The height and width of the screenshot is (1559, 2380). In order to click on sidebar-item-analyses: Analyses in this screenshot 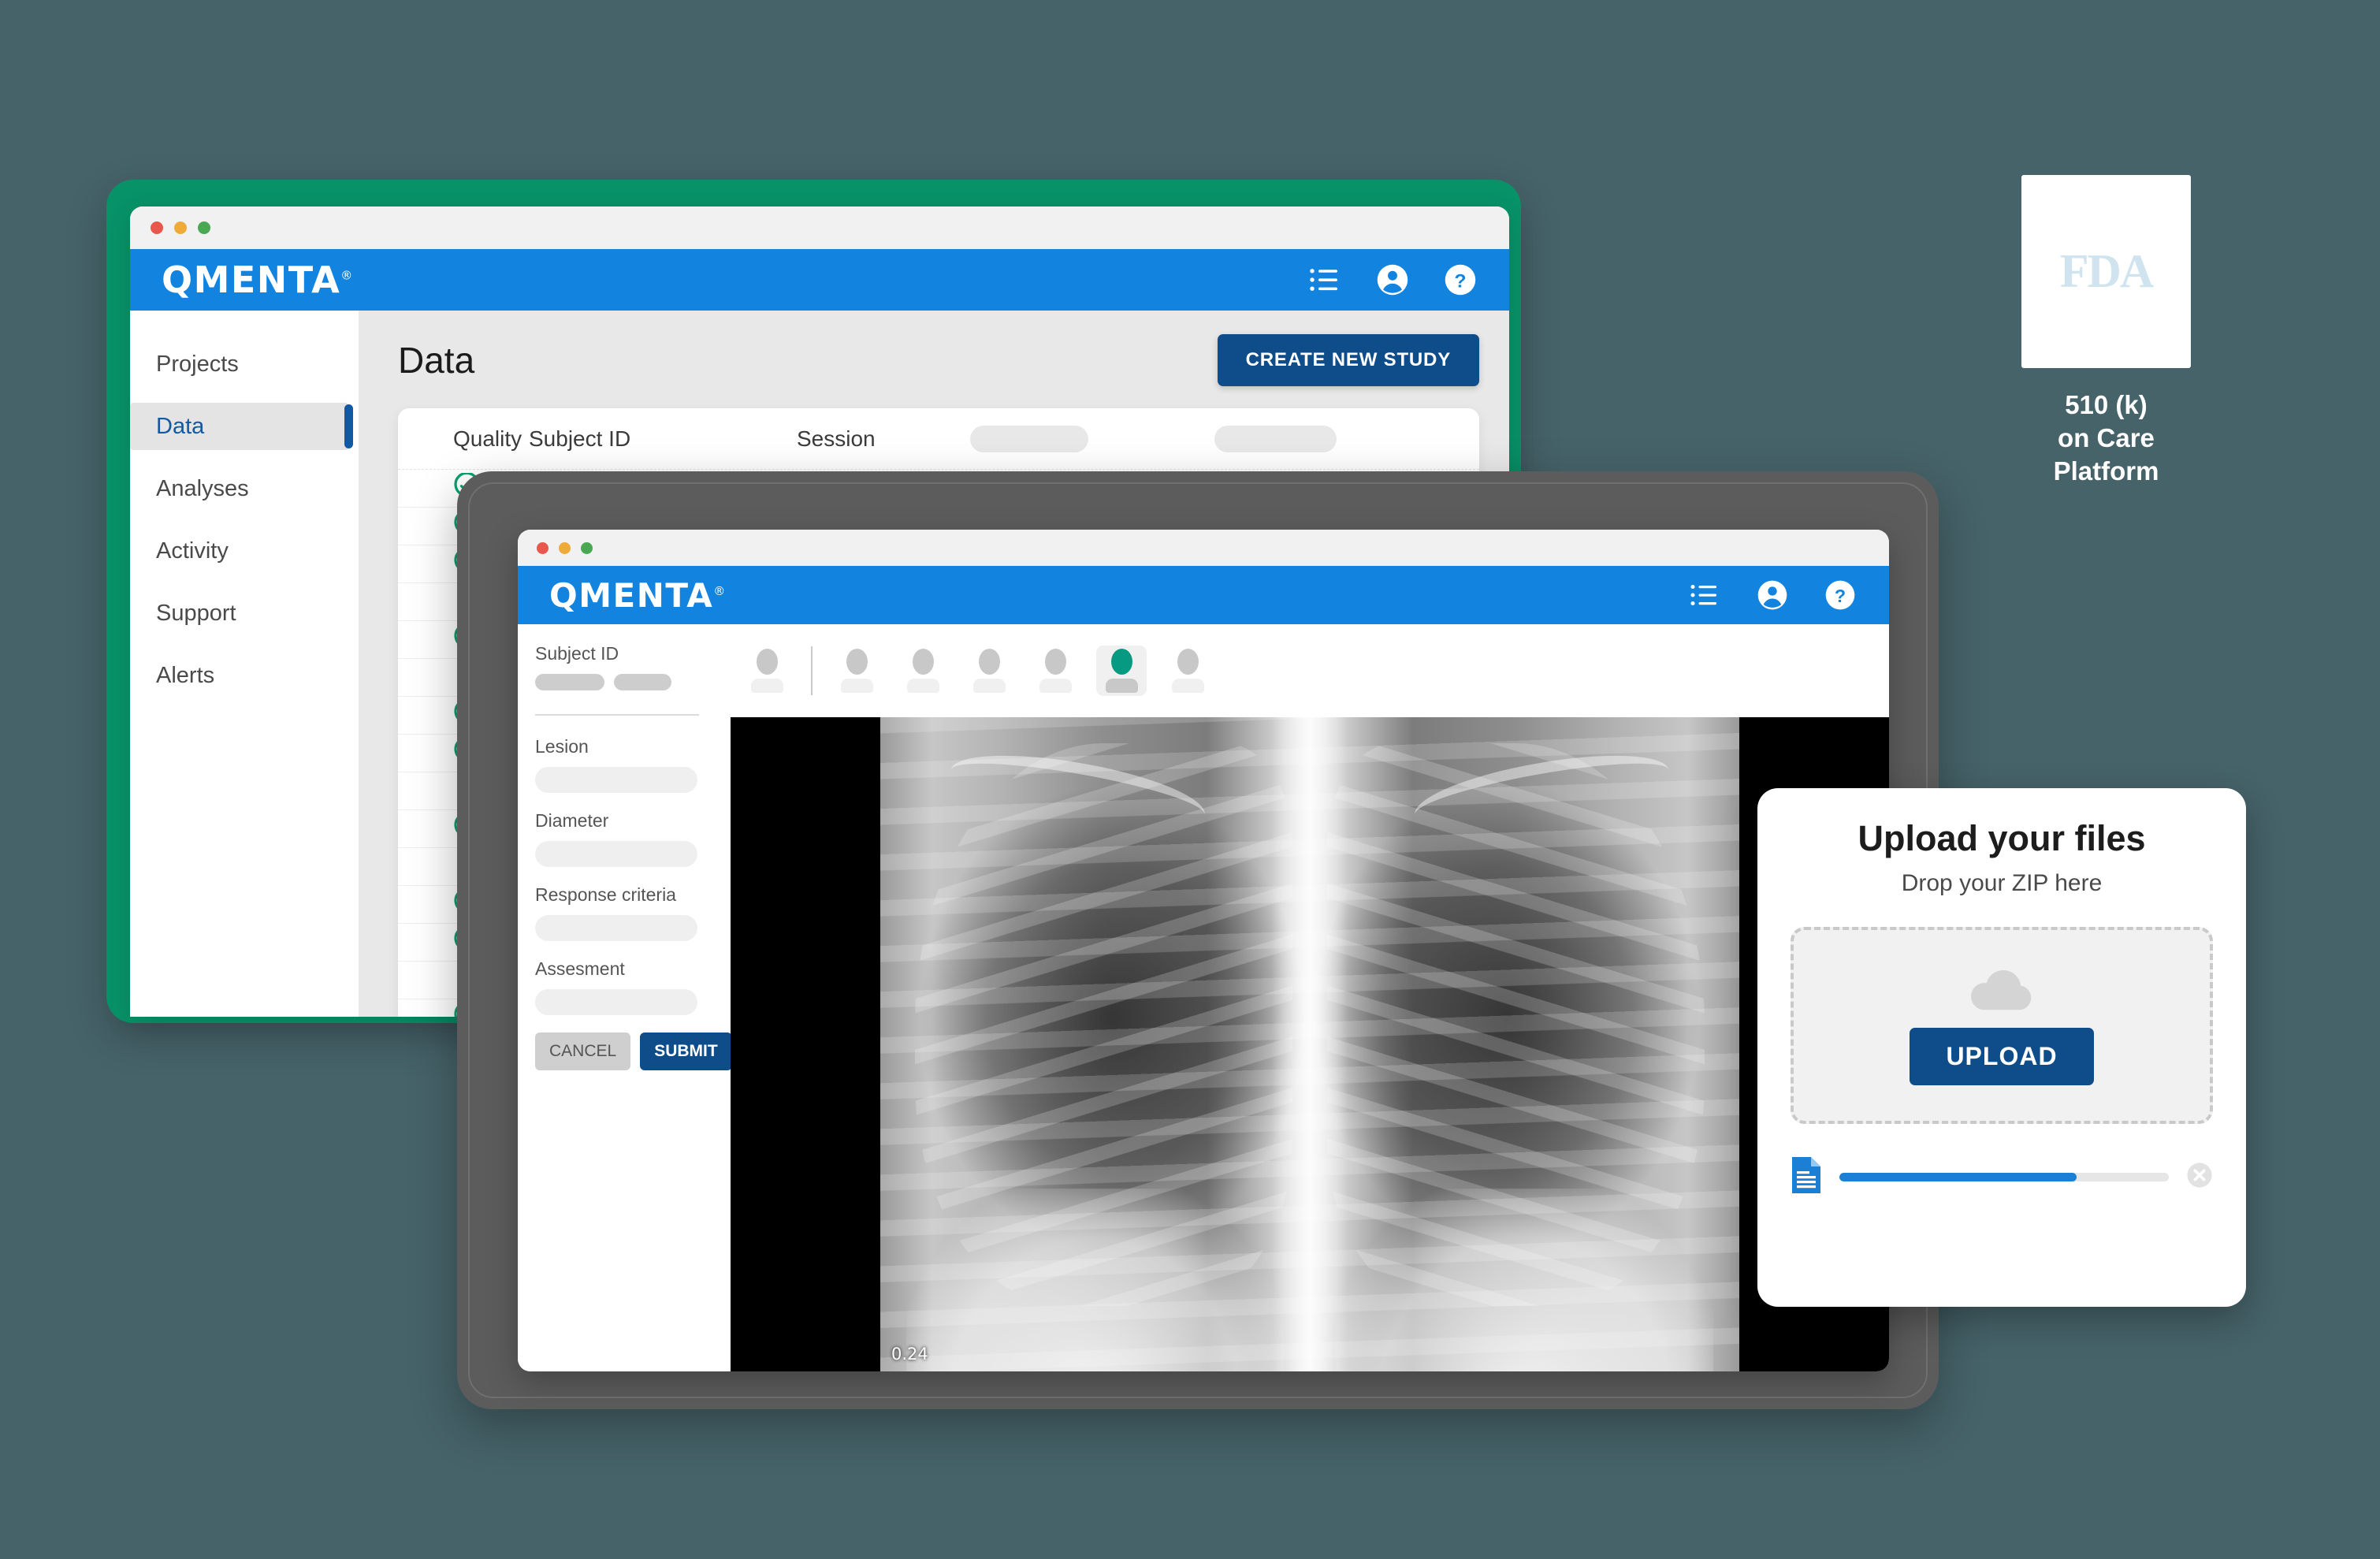, I will do `click(244, 488)`.